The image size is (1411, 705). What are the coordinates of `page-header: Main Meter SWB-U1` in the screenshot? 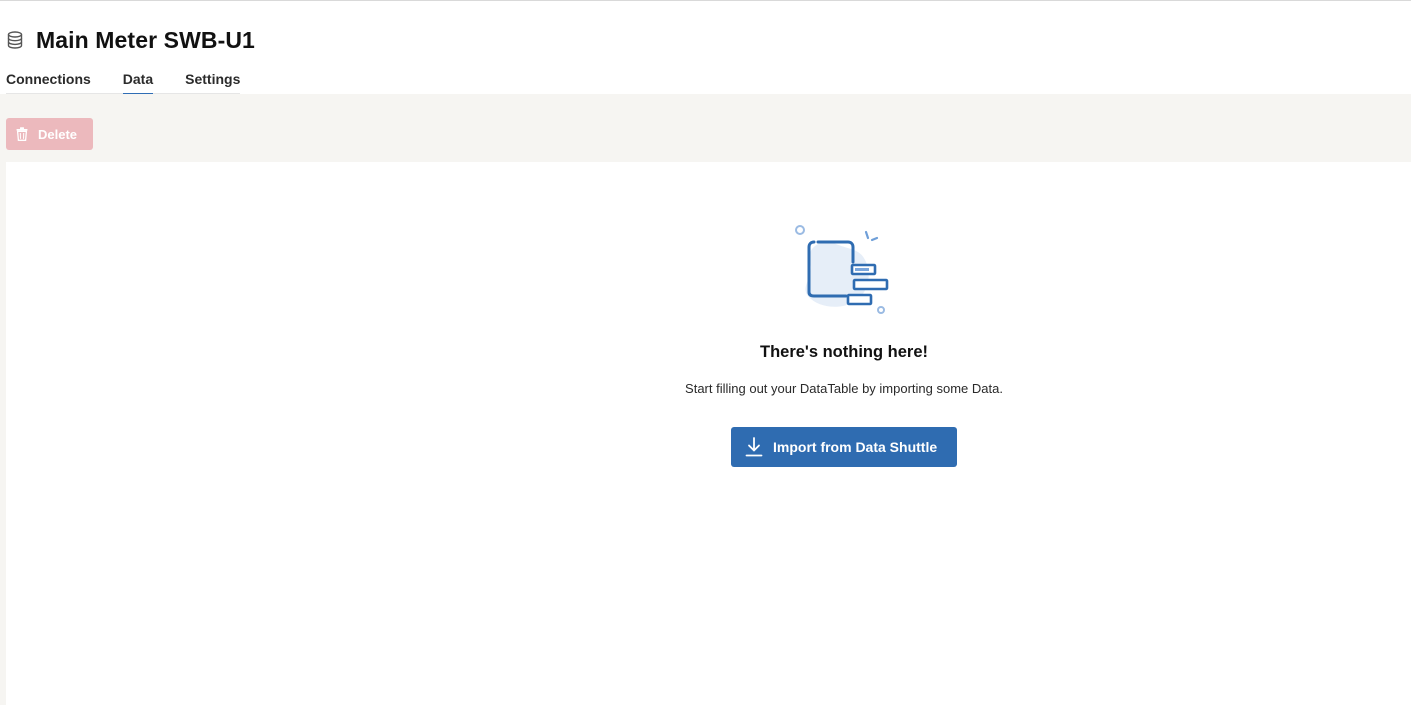 It's located at (130, 40).